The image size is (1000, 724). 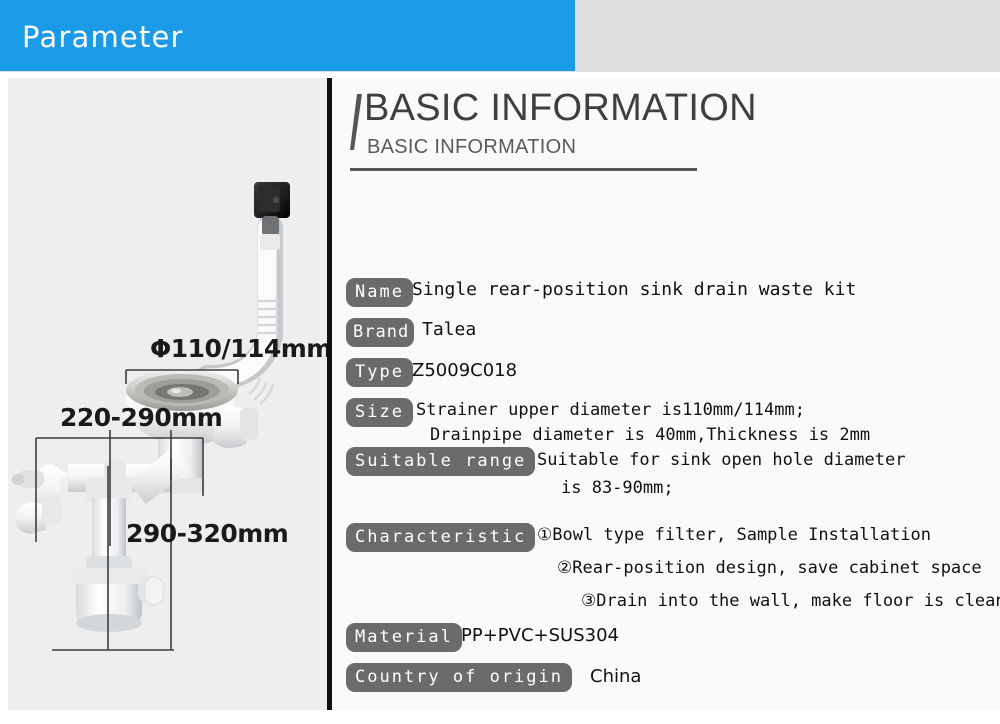 I want to click on spec-label-country-of-origin: Country of origin, so click(x=459, y=677).